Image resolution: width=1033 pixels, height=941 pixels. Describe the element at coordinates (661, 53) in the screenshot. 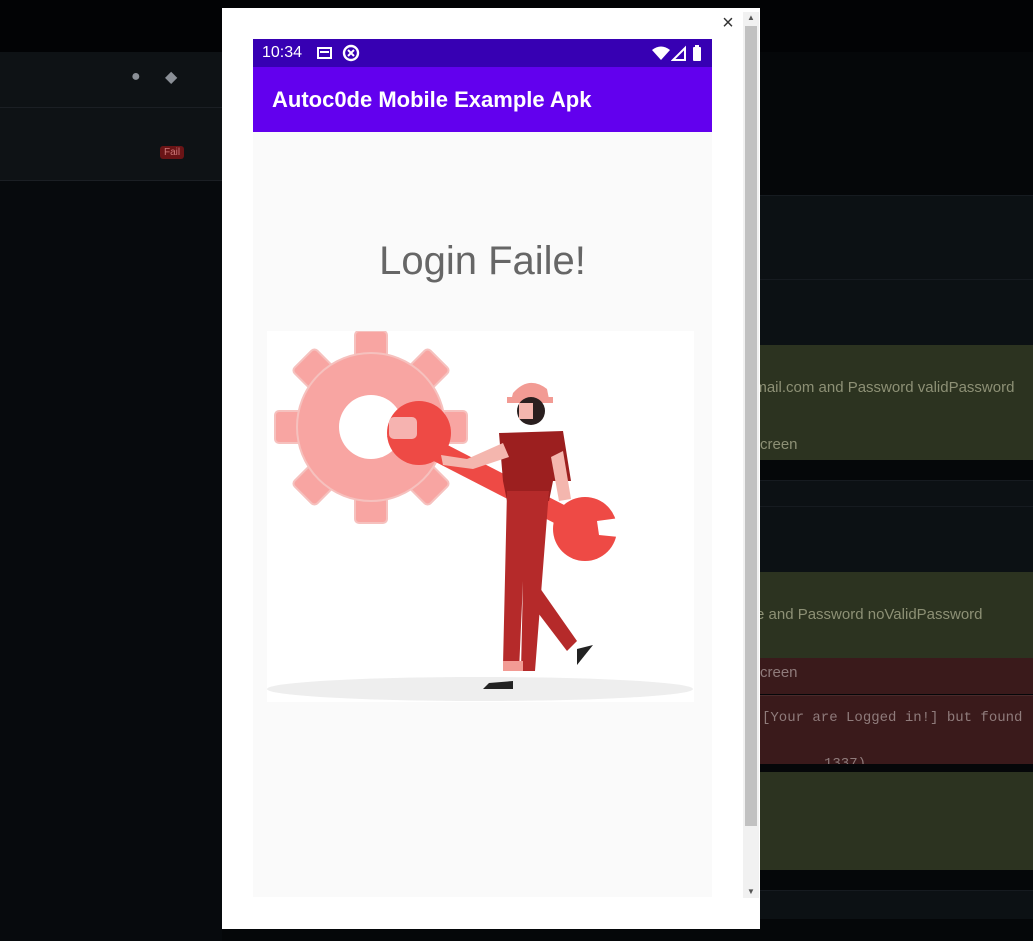

I see `wifi-icon` at that location.